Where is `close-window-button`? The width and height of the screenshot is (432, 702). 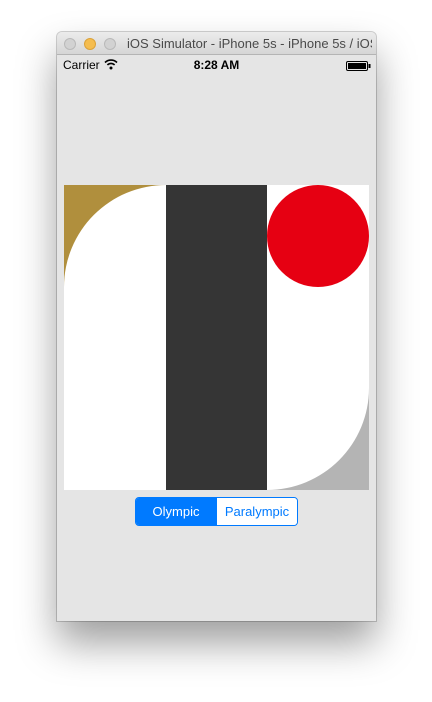 close-window-button is located at coordinates (70, 44).